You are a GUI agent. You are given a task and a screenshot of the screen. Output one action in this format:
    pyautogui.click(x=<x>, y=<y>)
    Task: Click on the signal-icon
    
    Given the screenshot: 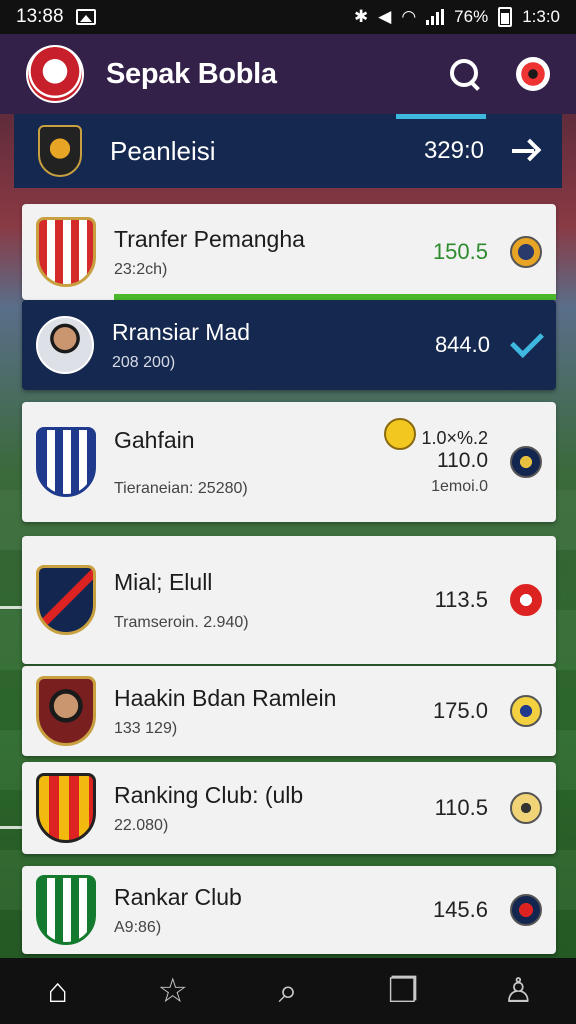 What is the action you would take?
    pyautogui.click(x=435, y=17)
    